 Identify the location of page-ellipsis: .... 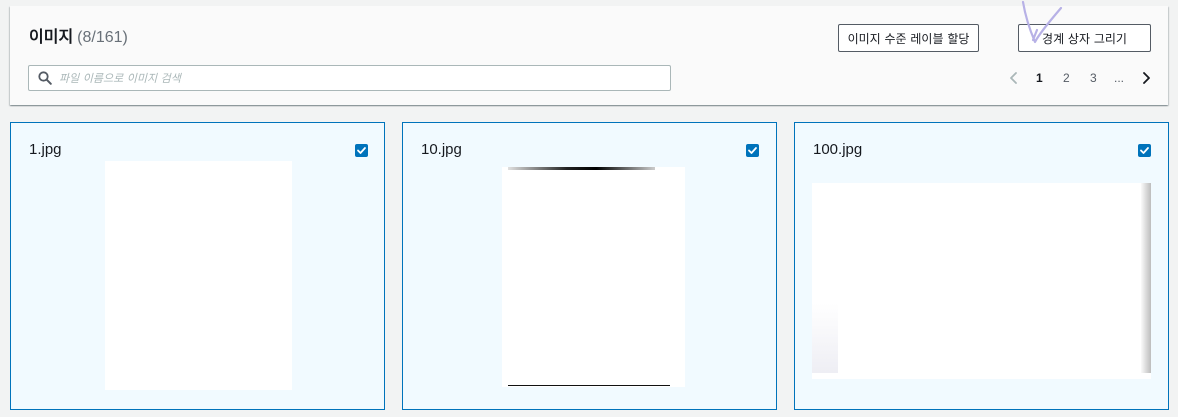
(1119, 78).